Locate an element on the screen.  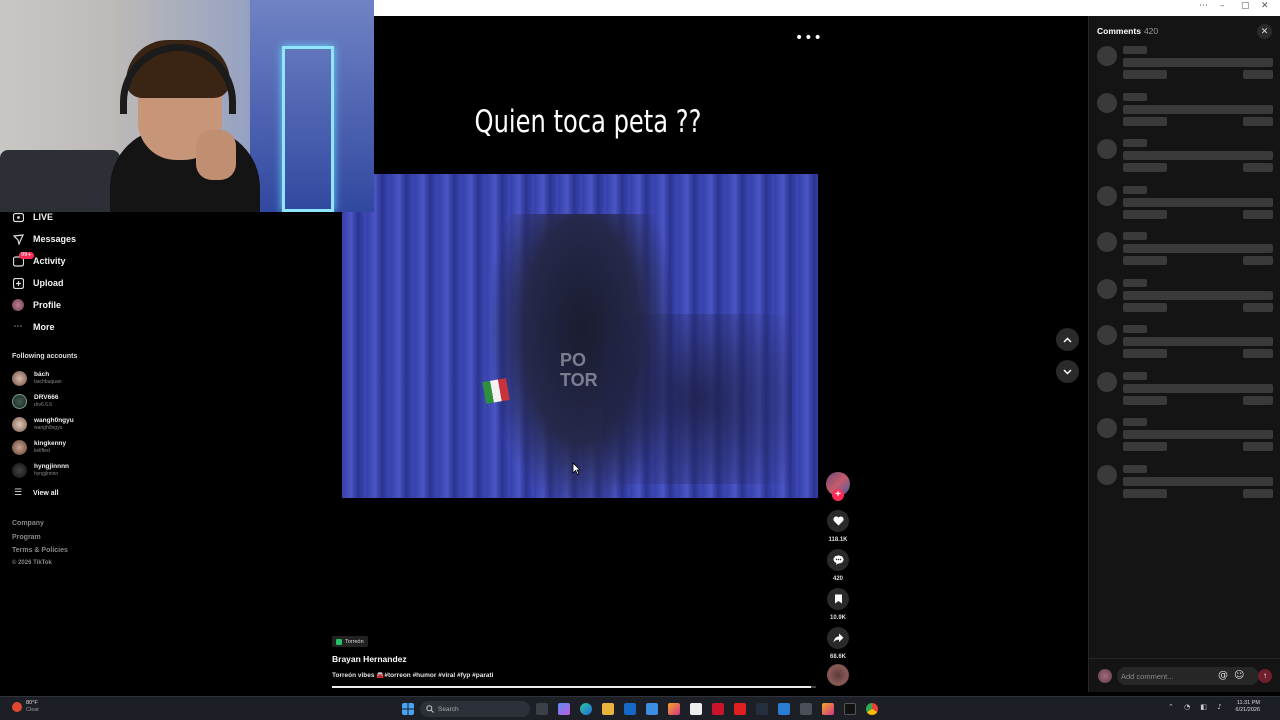
sidebar-item-activity: 99+ Activity is located at coordinates (39, 260).